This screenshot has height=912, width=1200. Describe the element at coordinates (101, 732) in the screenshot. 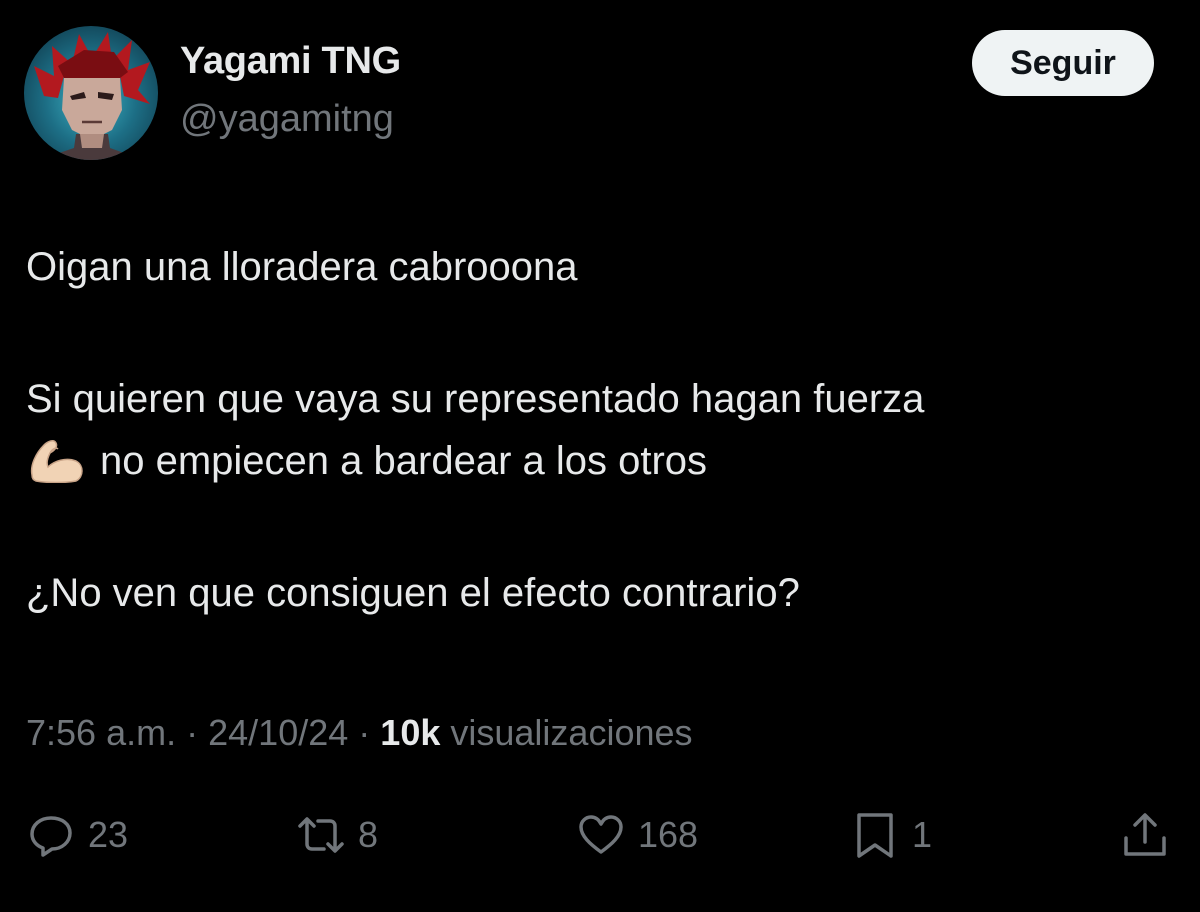

I see `tweet-time: 7:56 a.m.` at that location.